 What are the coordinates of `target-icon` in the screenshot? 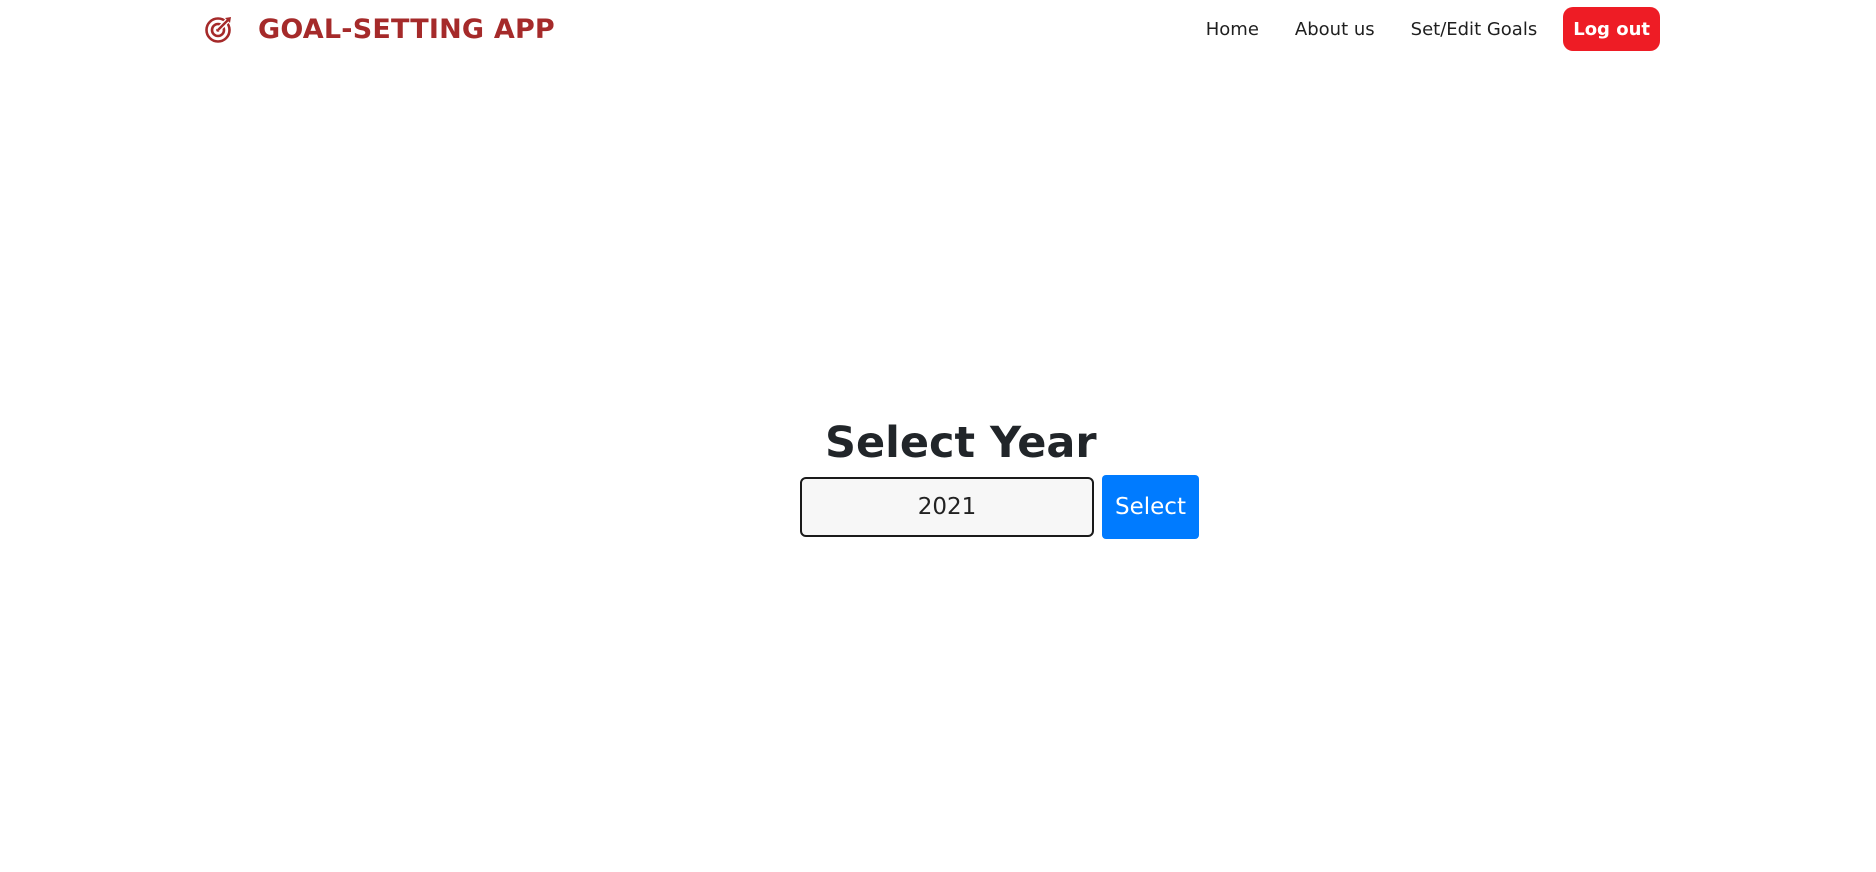 It's located at (218, 30).